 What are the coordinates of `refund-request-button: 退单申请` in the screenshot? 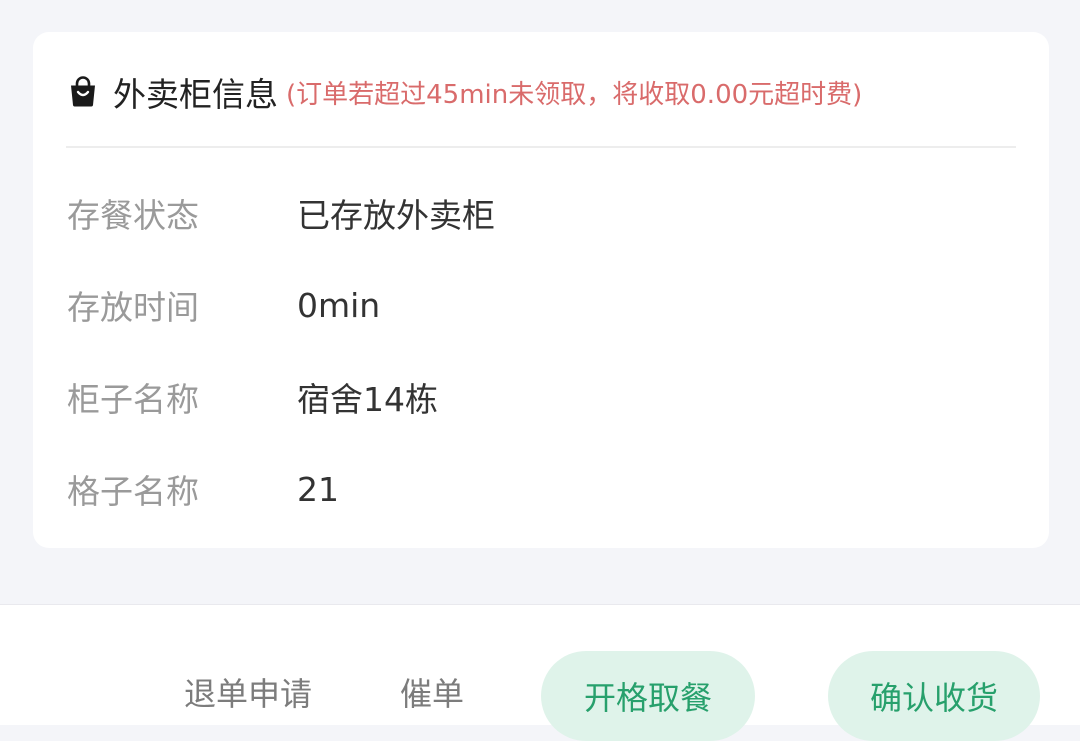 It's located at (248, 692).